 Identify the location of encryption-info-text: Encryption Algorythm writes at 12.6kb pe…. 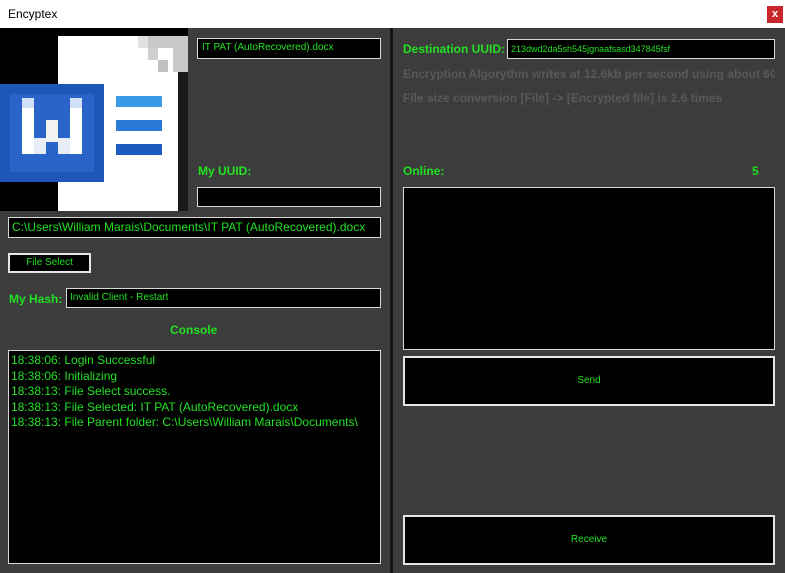
(589, 74).